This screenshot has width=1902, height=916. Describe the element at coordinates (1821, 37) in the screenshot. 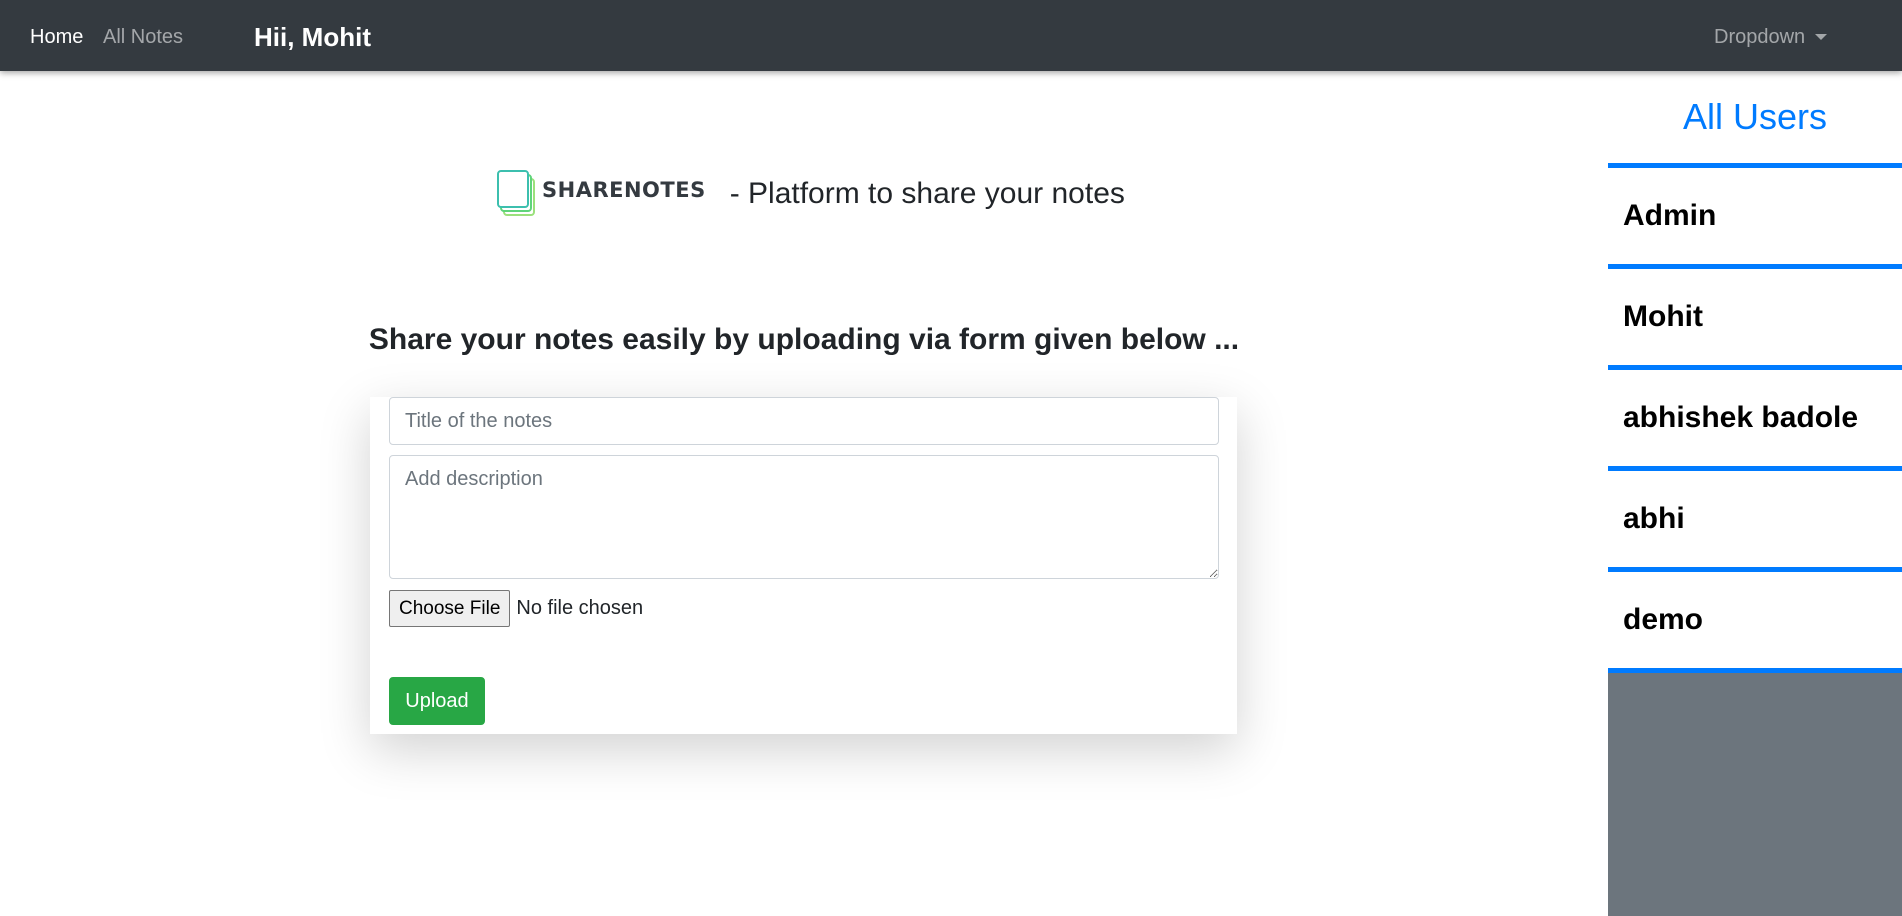

I see `caret-down-icon` at that location.